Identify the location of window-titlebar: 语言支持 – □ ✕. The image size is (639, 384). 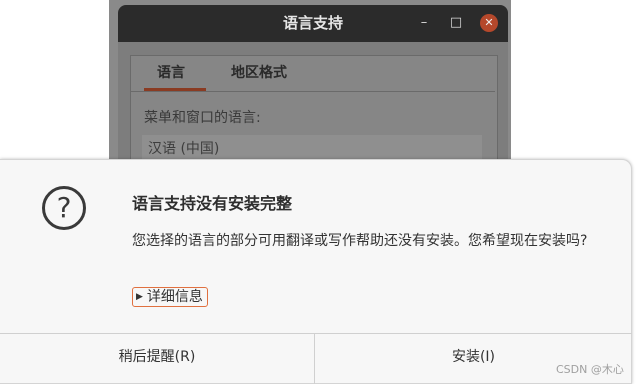
(313, 23).